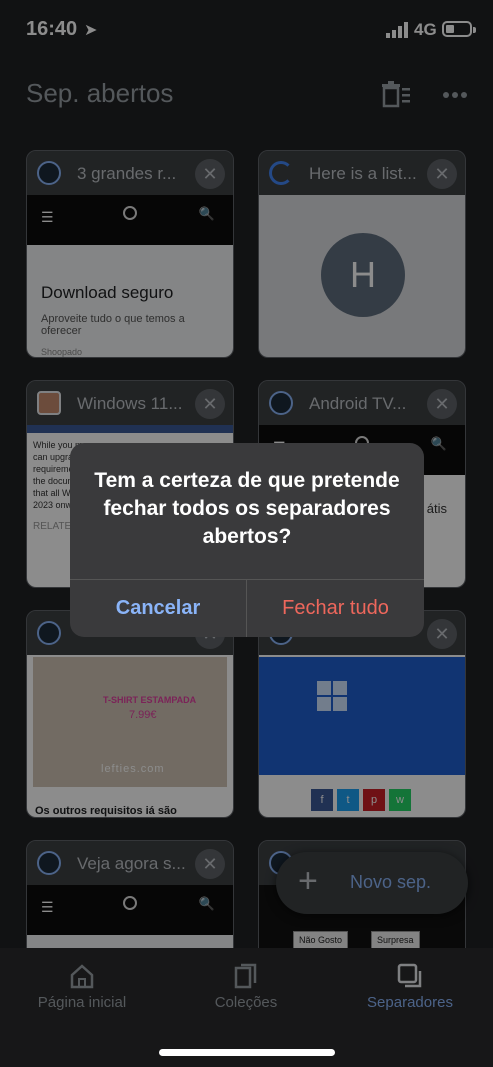 The height and width of the screenshot is (1067, 493). I want to click on home-indicator, so click(247, 1052).